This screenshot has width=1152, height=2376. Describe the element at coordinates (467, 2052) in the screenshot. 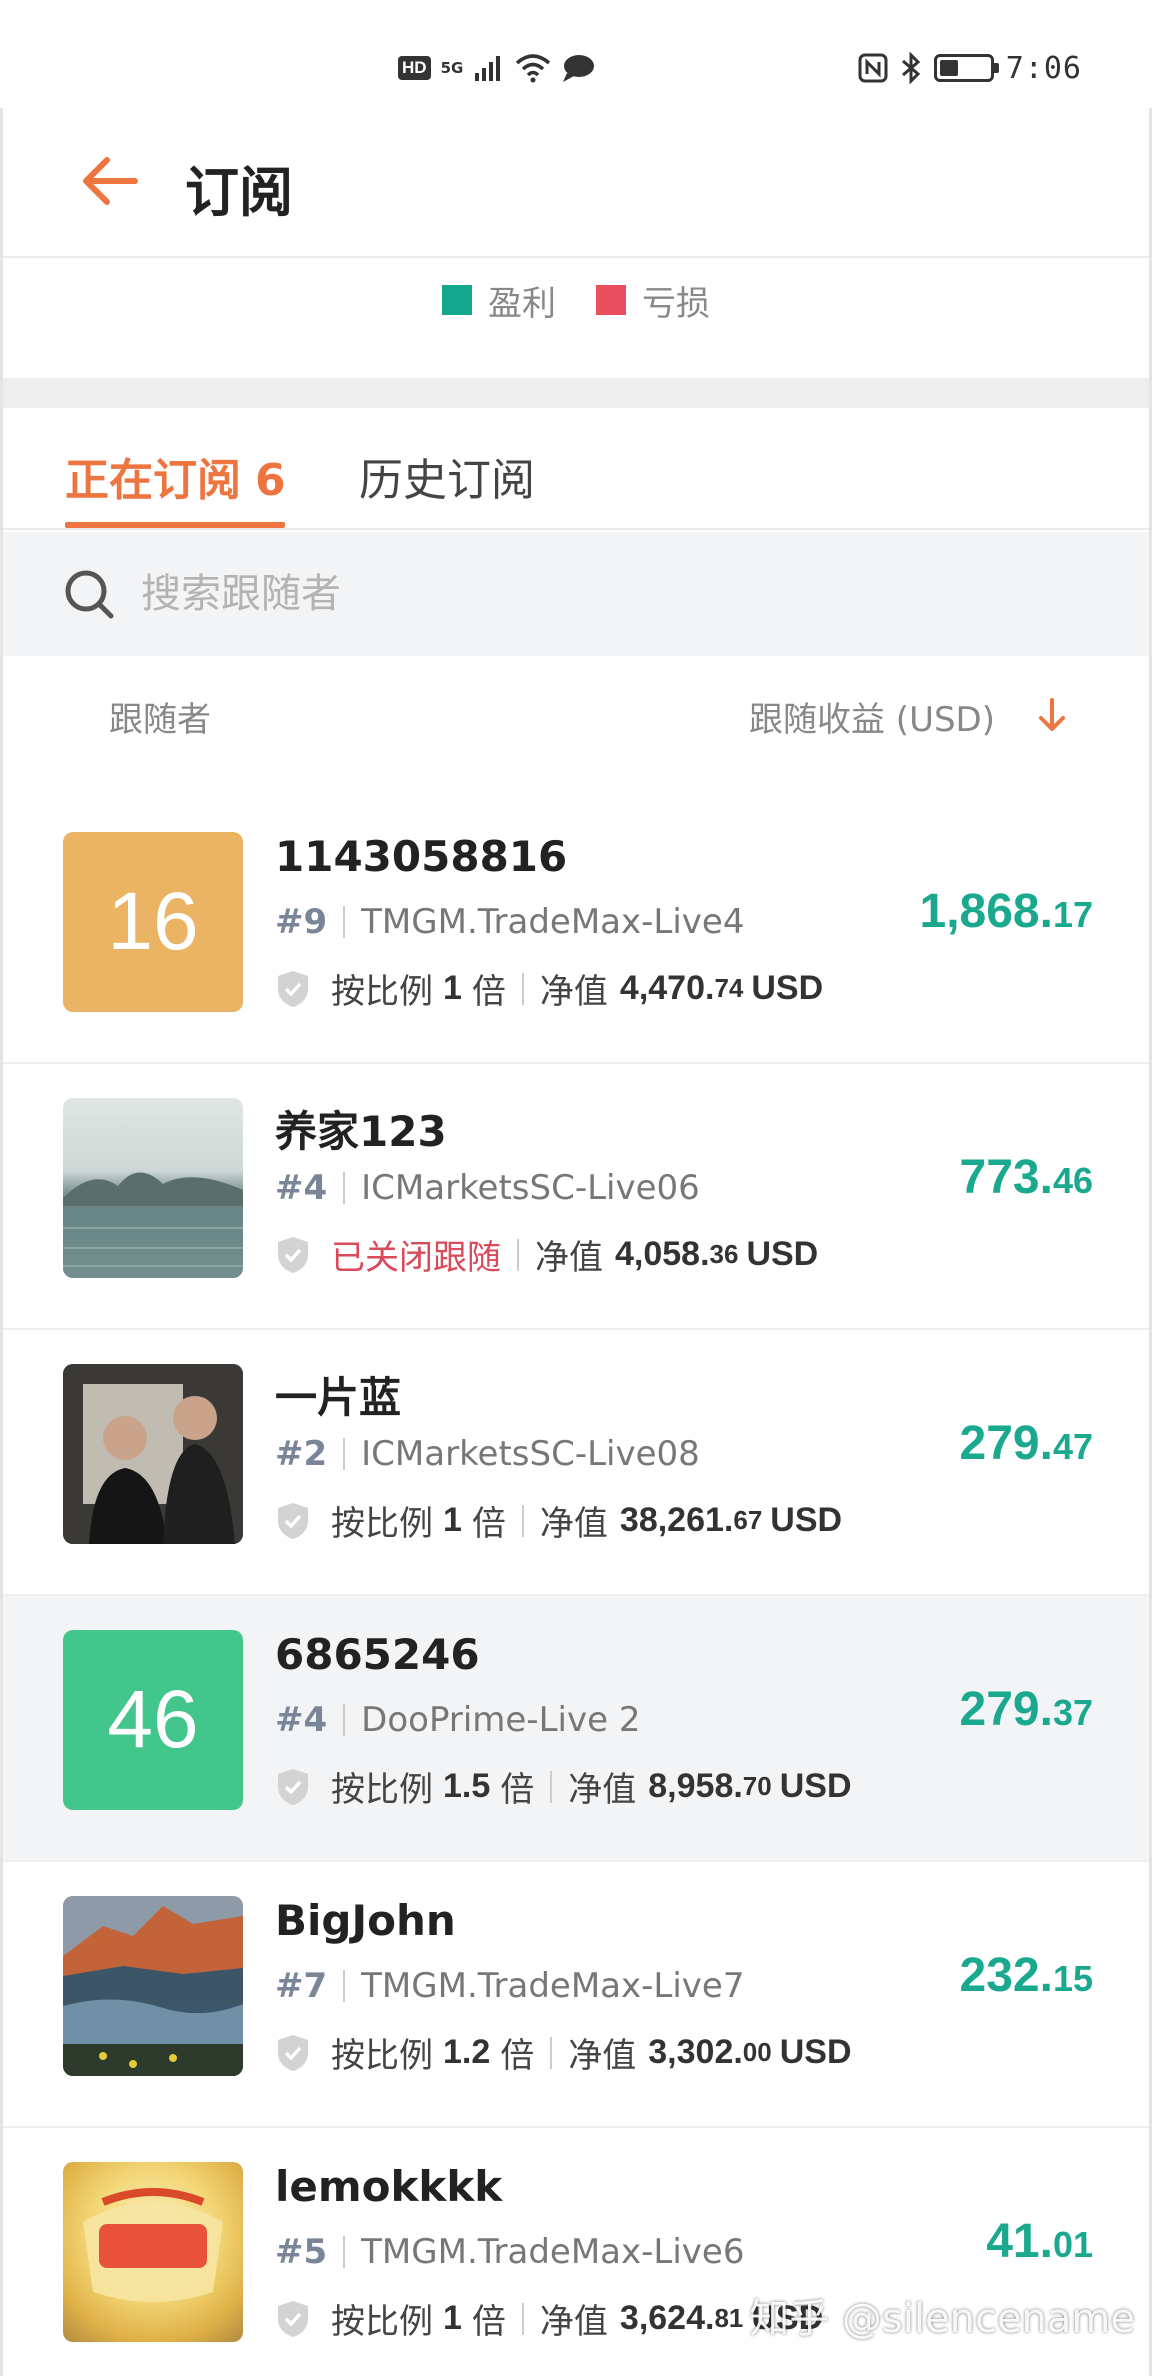

I see `ratio-value: 1.2` at that location.